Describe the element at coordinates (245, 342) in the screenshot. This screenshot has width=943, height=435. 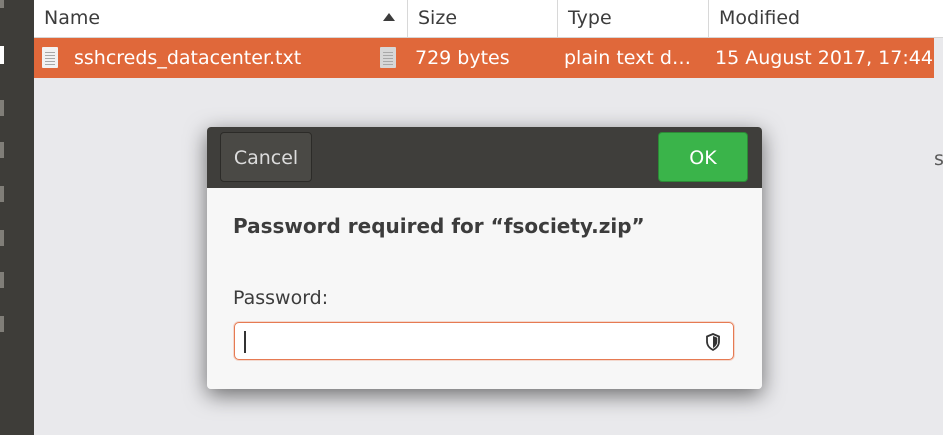
I see `text-caret` at that location.